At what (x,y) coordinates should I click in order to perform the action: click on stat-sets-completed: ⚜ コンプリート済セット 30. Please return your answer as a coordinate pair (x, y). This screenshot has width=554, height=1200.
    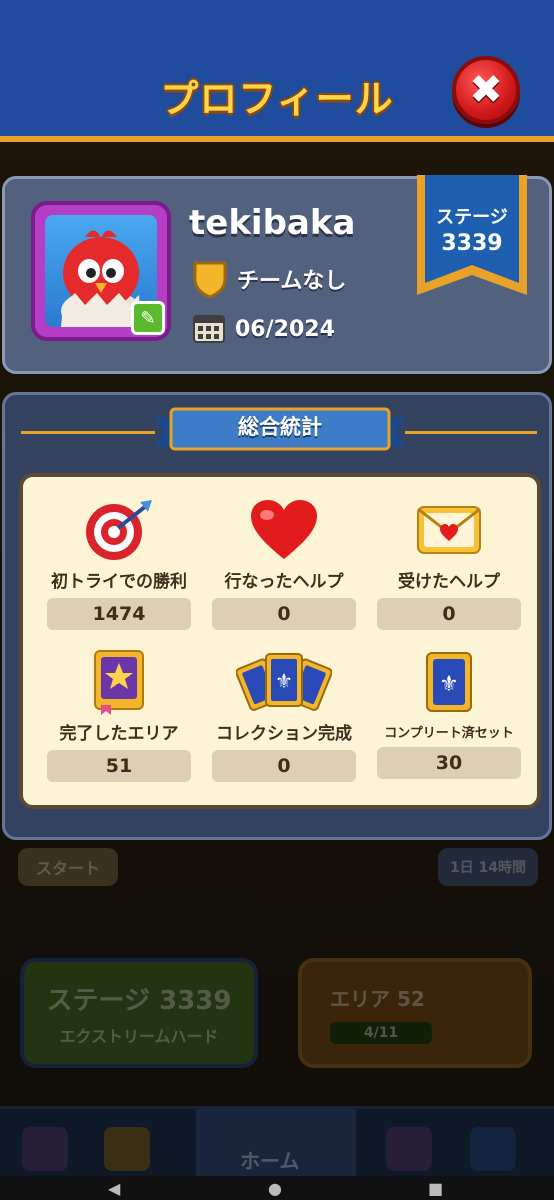
    Looking at the image, I should click on (449, 713).